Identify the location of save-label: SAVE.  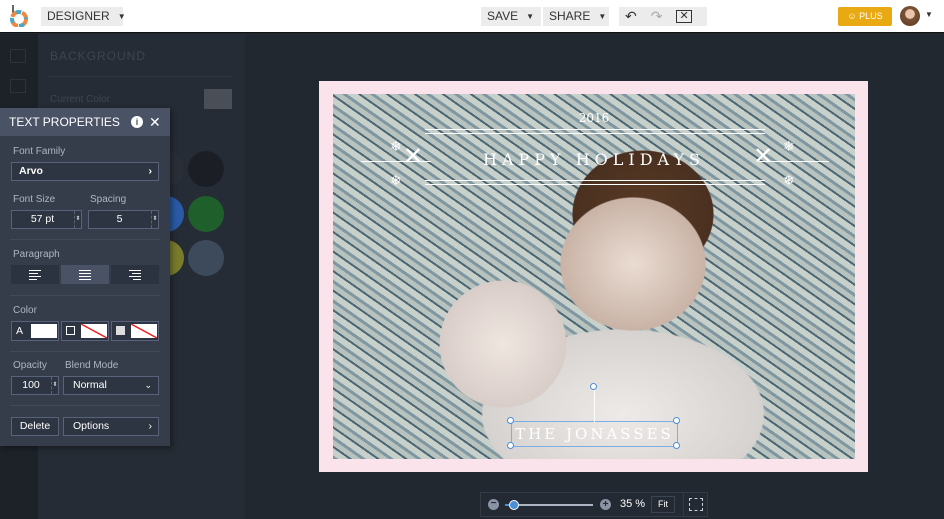
(503, 16).